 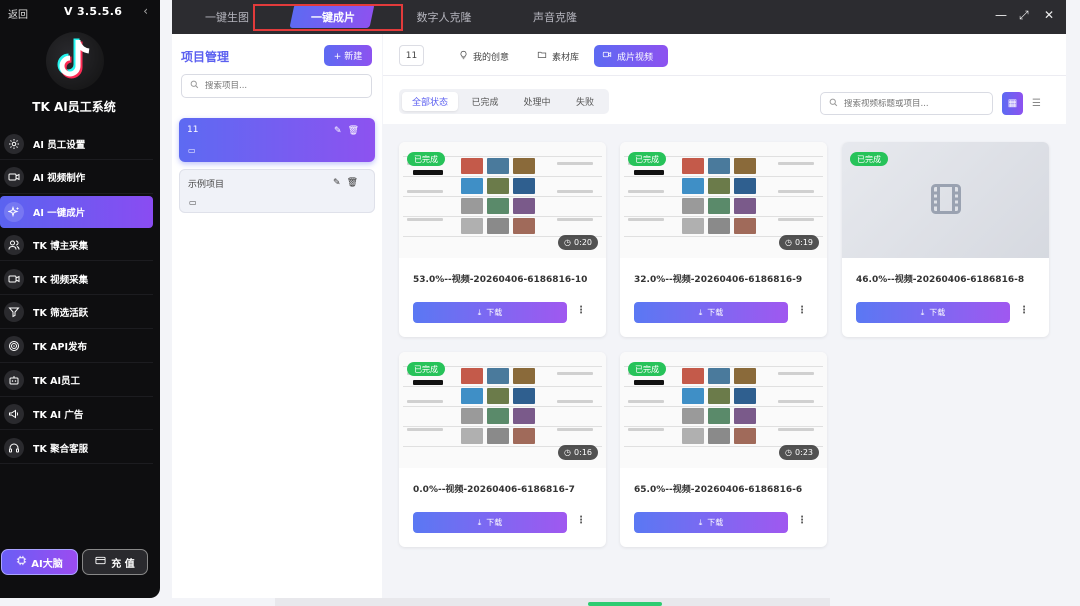 What do you see at coordinates (558, 56) in the screenshot?
I see `material-library-button: 素材库` at bounding box center [558, 56].